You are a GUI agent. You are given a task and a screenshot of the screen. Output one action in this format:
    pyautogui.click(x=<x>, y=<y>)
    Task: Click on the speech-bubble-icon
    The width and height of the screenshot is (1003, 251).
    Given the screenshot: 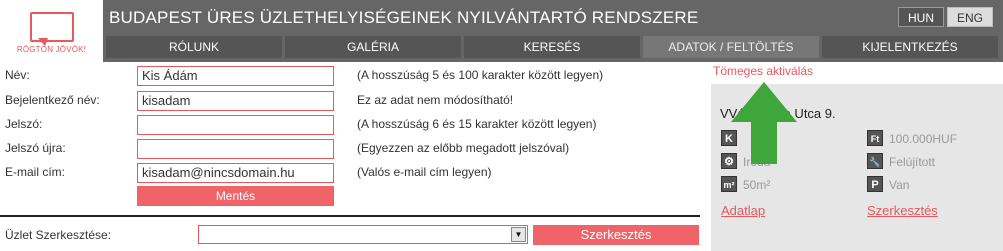 What is the action you would take?
    pyautogui.click(x=52, y=27)
    